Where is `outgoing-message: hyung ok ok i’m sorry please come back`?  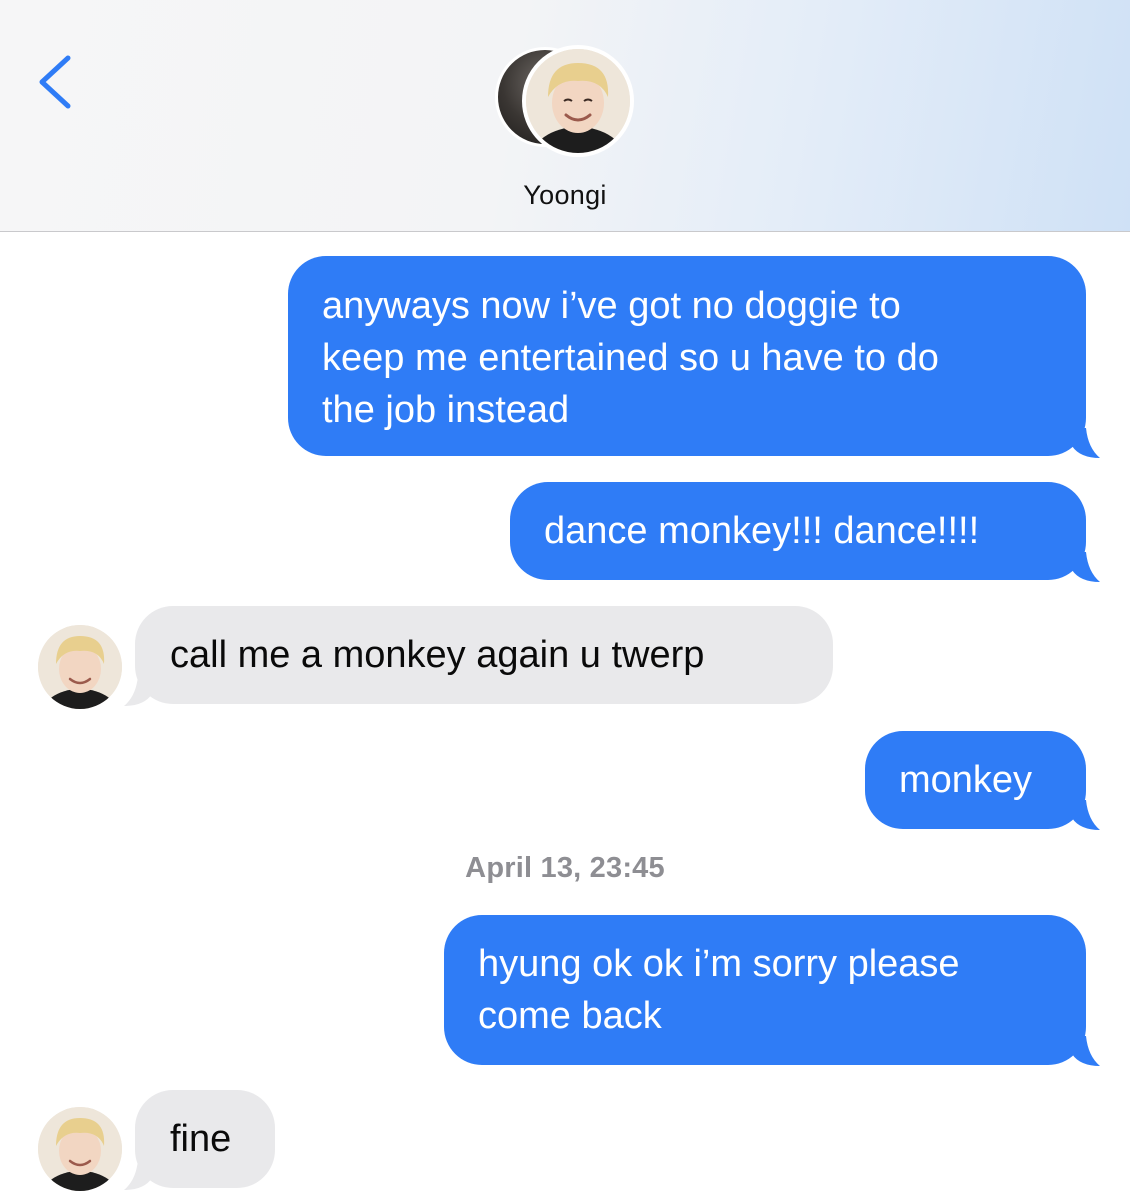 outgoing-message: hyung ok ok i’m sorry please come back is located at coordinates (765, 990).